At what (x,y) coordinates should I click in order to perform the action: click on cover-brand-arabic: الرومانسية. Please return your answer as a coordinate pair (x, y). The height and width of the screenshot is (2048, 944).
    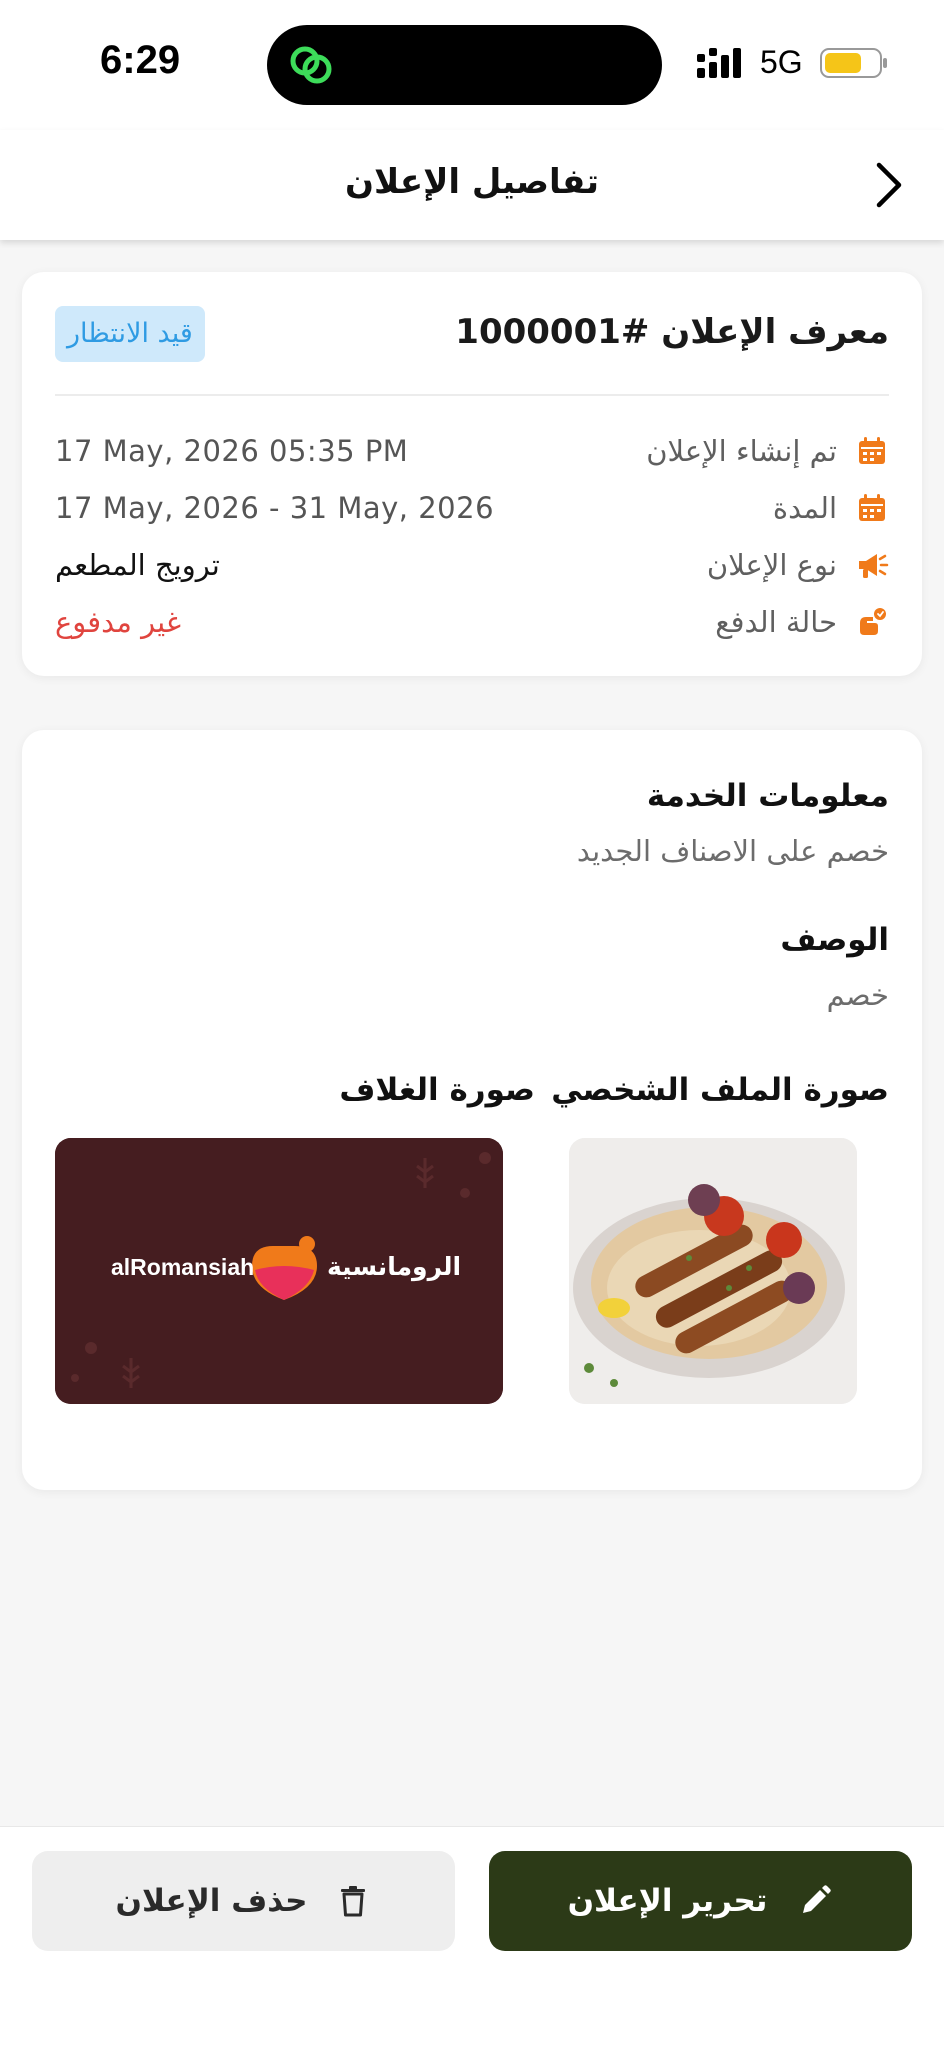
    Looking at the image, I should click on (394, 1266).